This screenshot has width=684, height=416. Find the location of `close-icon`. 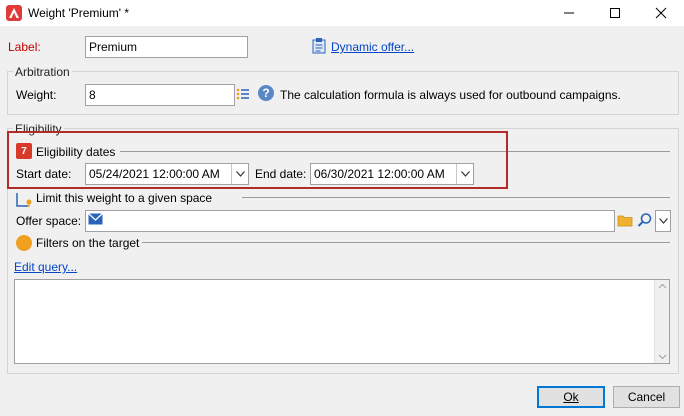

close-icon is located at coordinates (661, 13).